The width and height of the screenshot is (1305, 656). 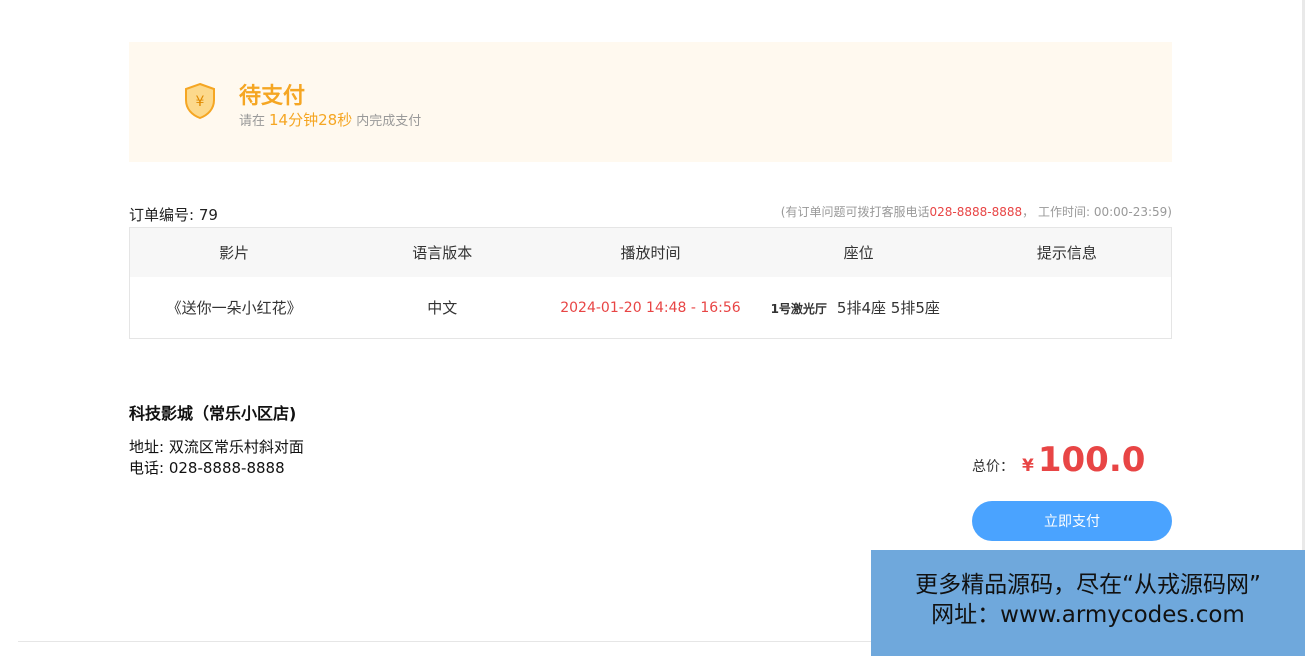 I want to click on order-number: 订单编号: 79, so click(x=173, y=215).